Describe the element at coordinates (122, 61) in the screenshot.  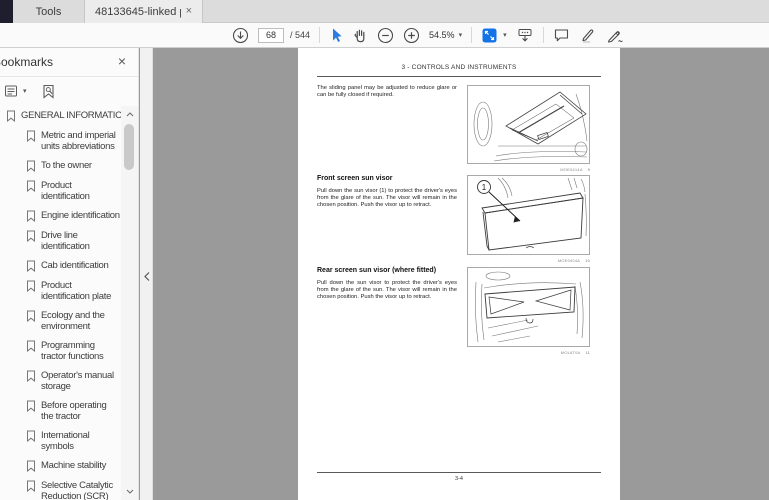
I see `bookmarks-close-icon: ×` at that location.